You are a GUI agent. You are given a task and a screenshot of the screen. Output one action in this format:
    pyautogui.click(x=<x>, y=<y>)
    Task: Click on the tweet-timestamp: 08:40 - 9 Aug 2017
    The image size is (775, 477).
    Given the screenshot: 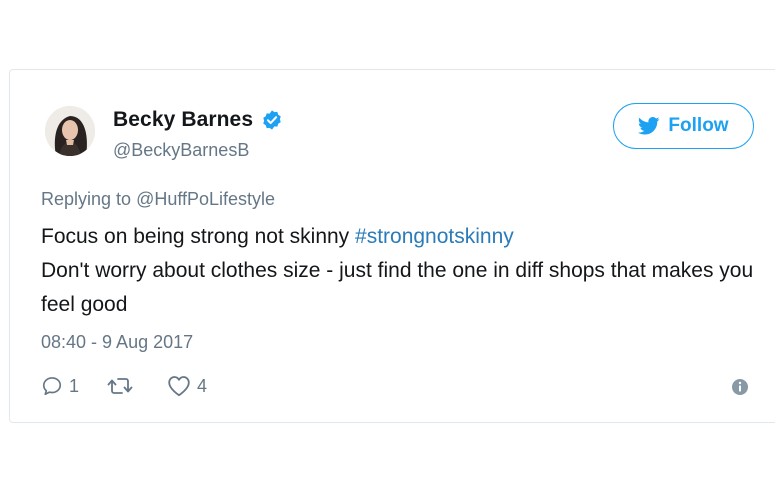 What is the action you would take?
    pyautogui.click(x=117, y=342)
    